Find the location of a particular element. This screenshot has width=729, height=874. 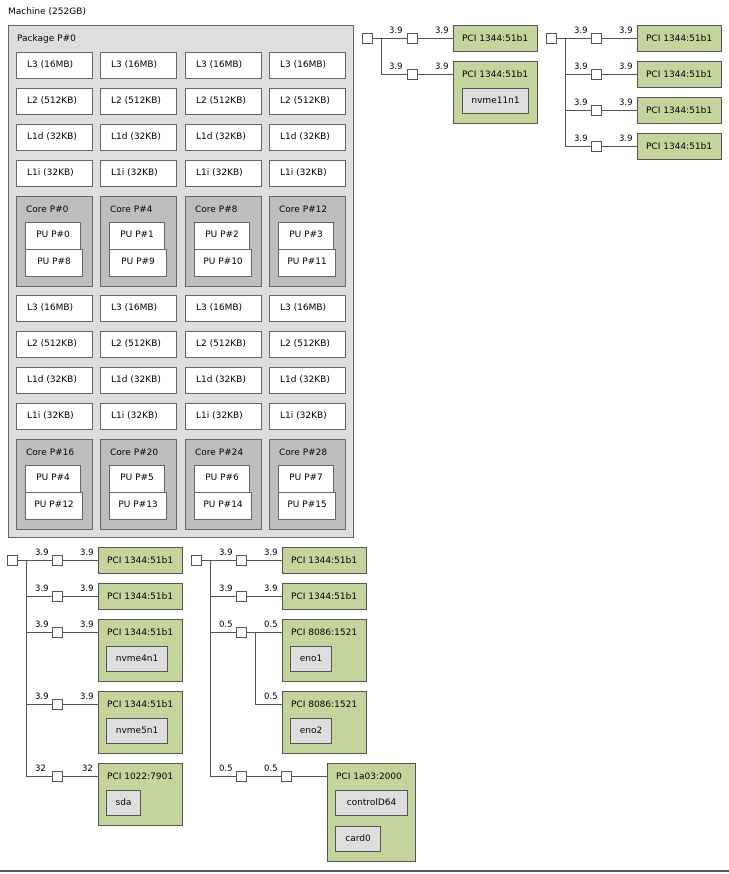

nvme-block-device: nvme11n1 is located at coordinates (495, 101).